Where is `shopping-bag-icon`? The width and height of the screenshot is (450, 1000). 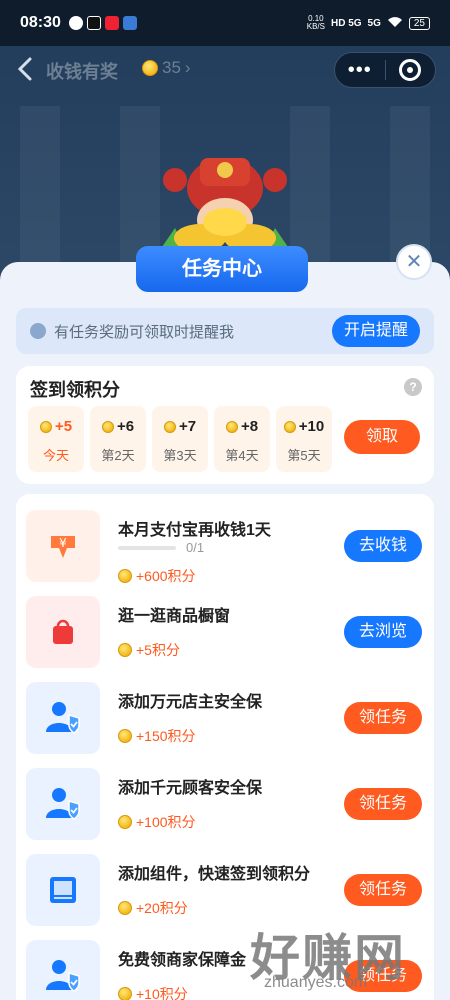 shopping-bag-icon is located at coordinates (63, 632).